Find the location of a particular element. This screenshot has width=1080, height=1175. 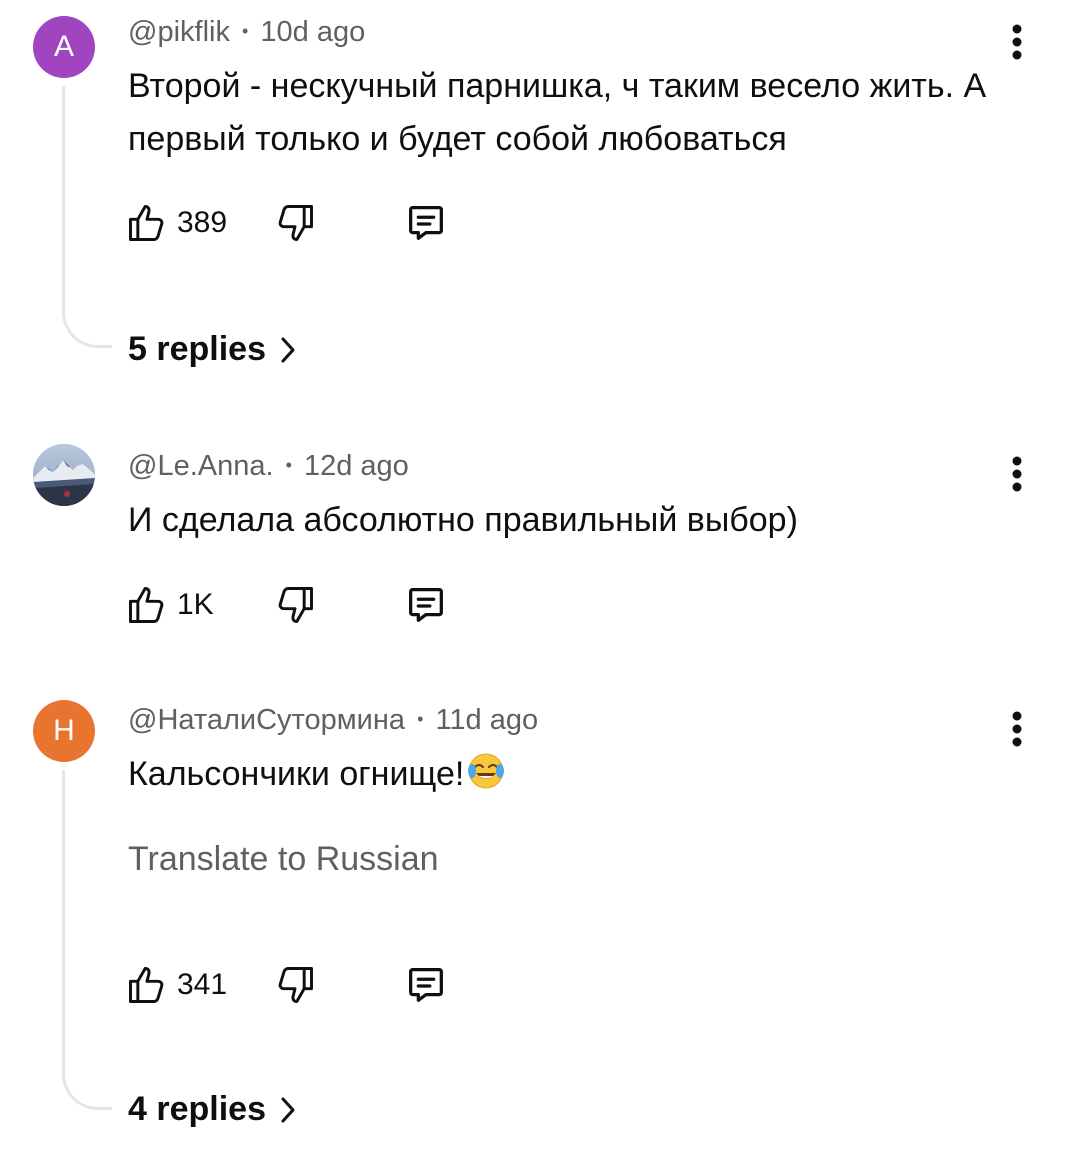

comment-text: Кальсончики огнище! is located at coordinates (578, 777).